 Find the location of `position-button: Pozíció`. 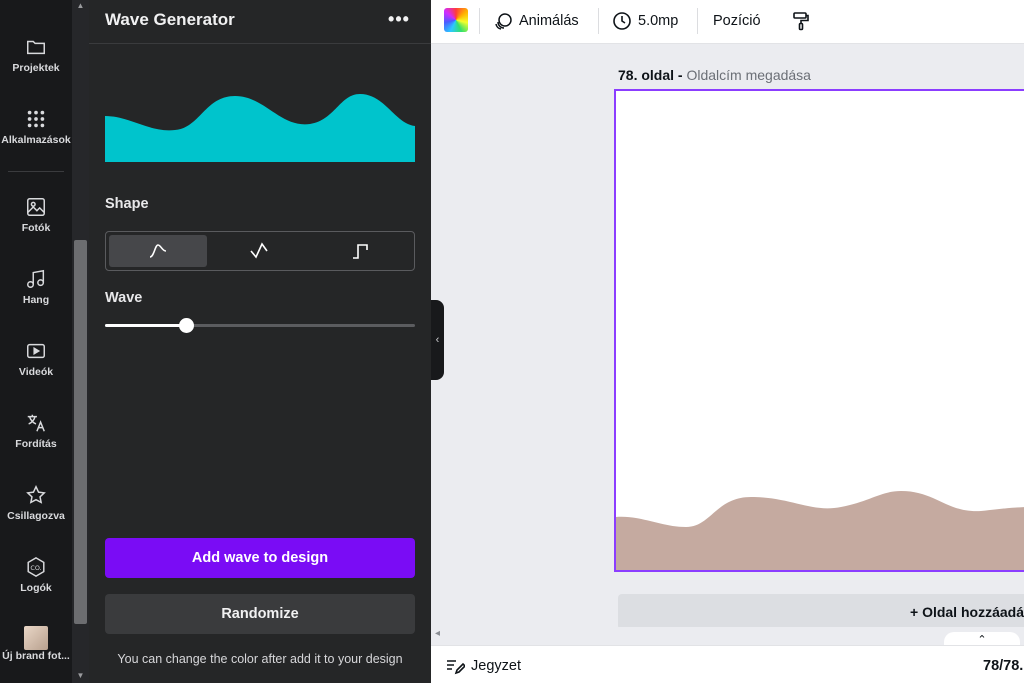

position-button: Pozíció is located at coordinates (737, 21).